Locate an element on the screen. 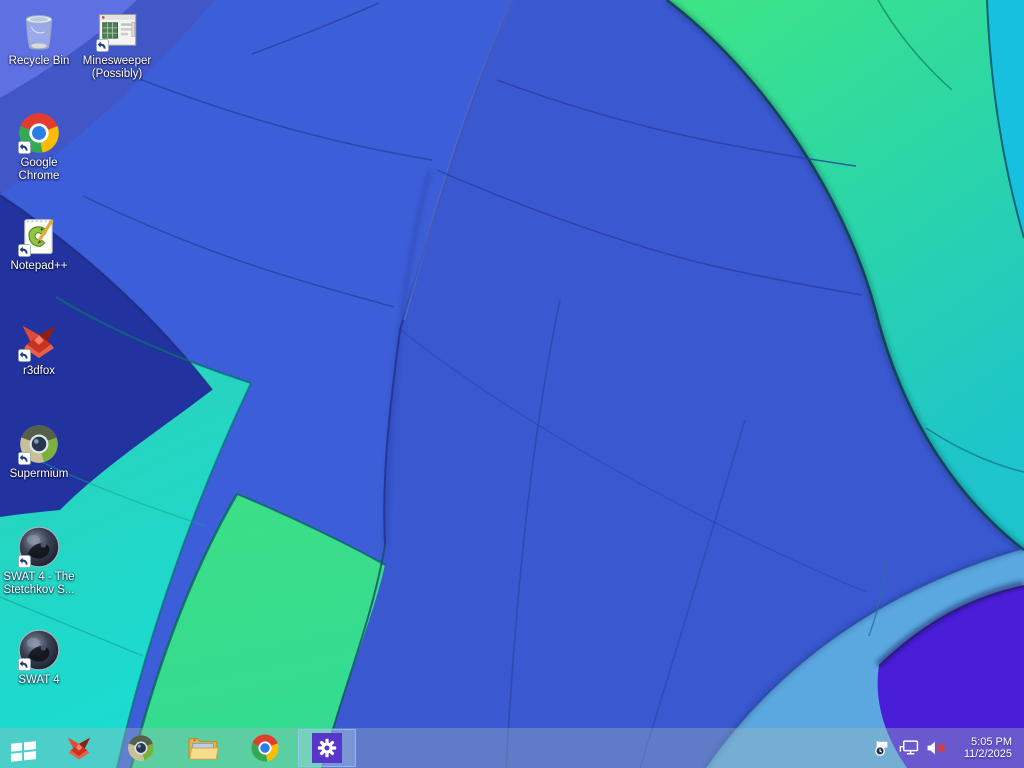  icon-label: Recycle Bin is located at coordinates (39, 61).